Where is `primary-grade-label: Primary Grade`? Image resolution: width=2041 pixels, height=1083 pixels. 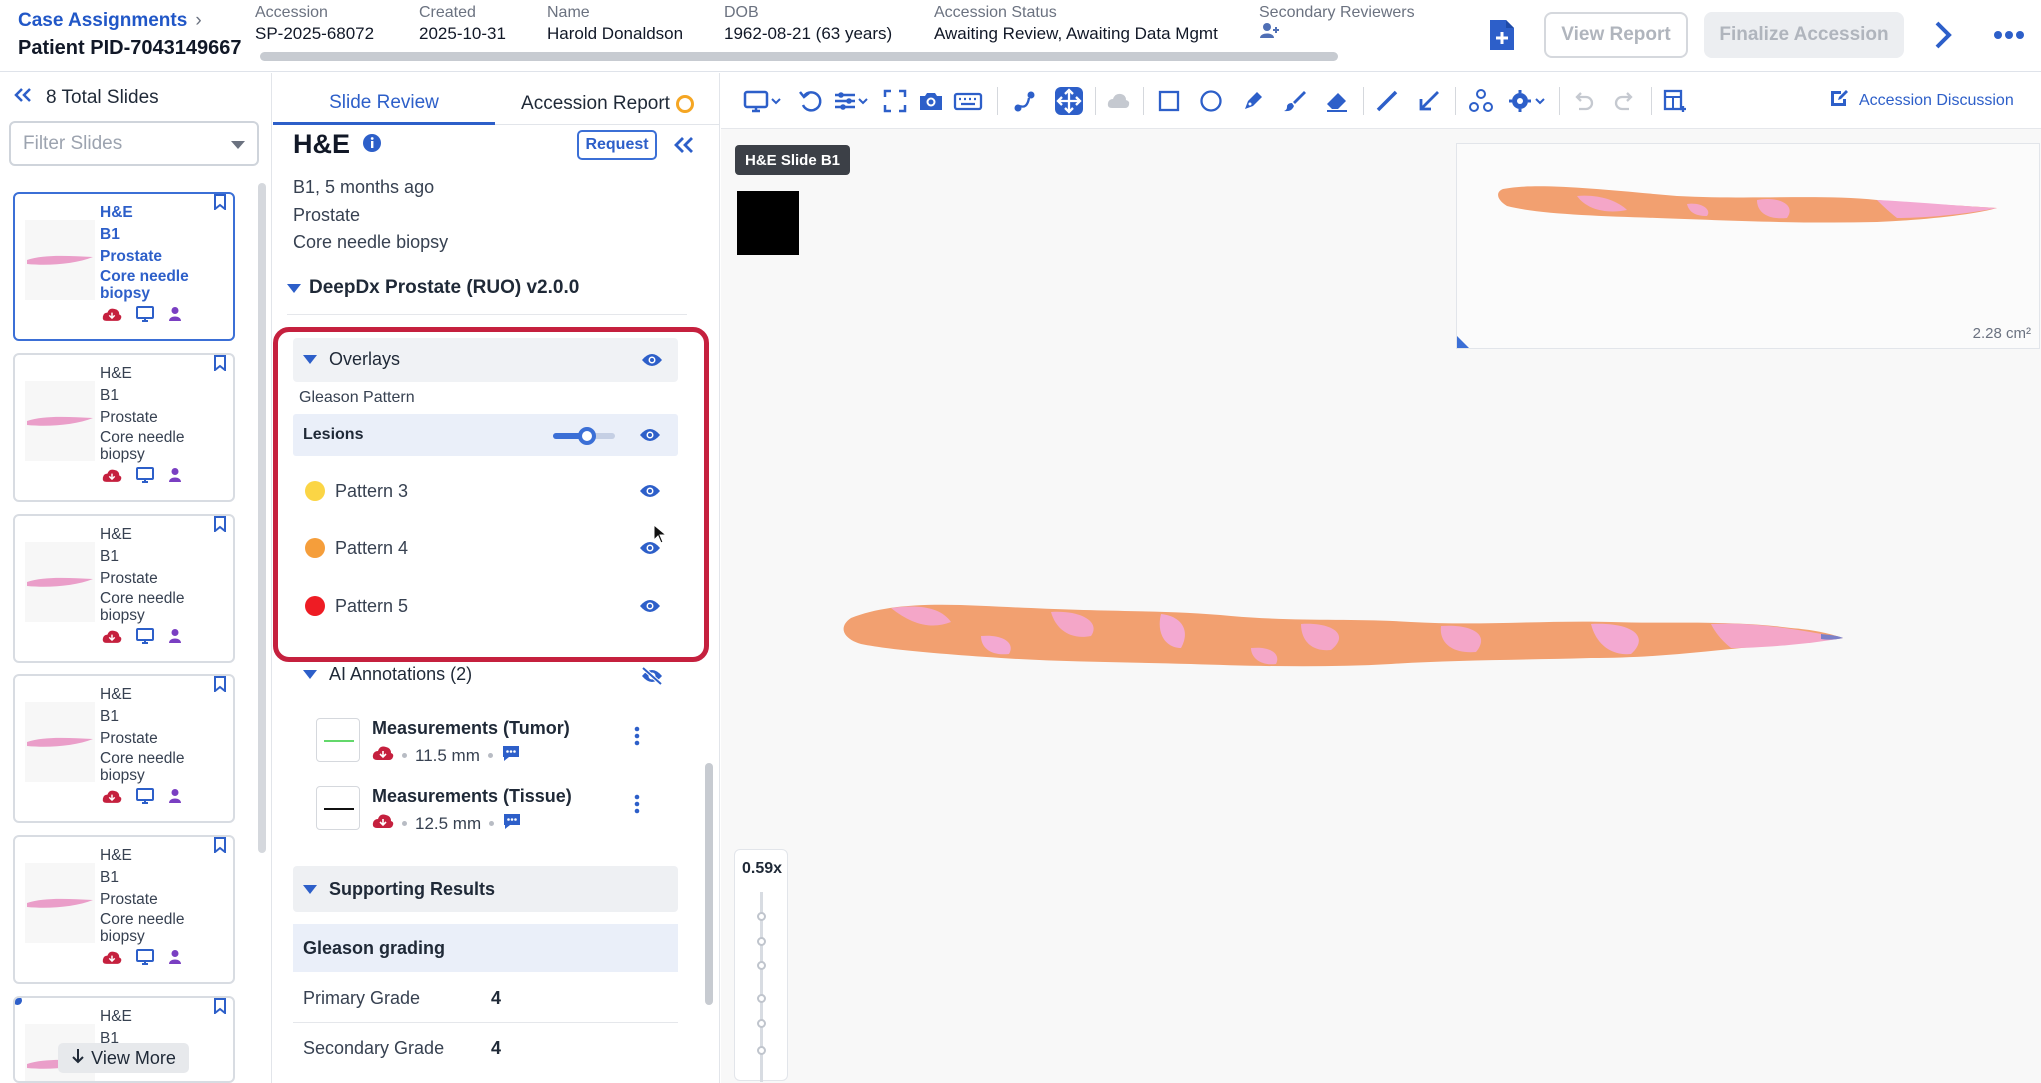 primary-grade-label: Primary Grade is located at coordinates (362, 998).